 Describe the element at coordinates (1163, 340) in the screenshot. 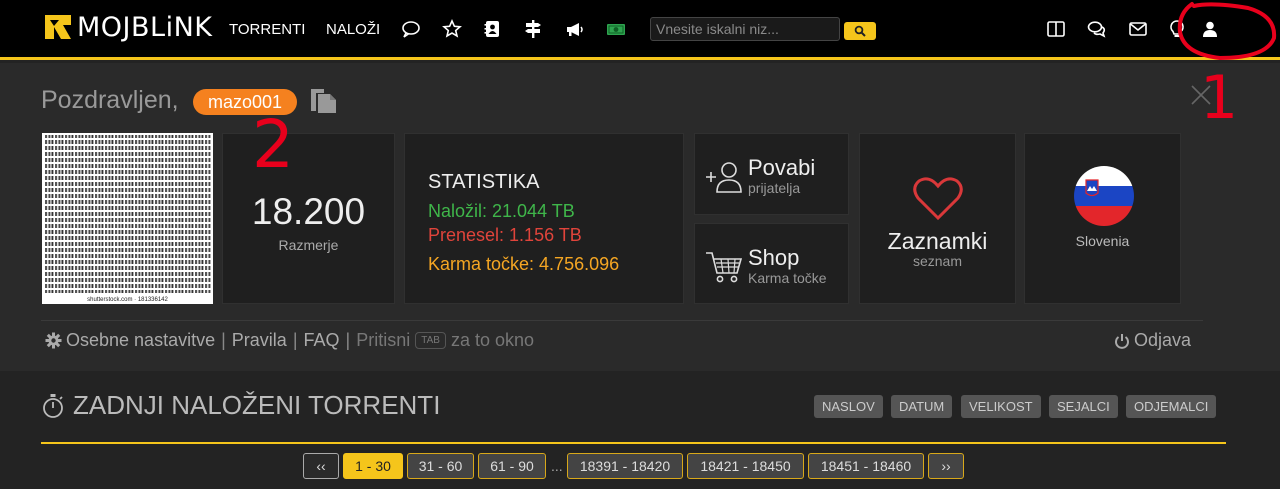

I see `logout-label: Odjava` at that location.